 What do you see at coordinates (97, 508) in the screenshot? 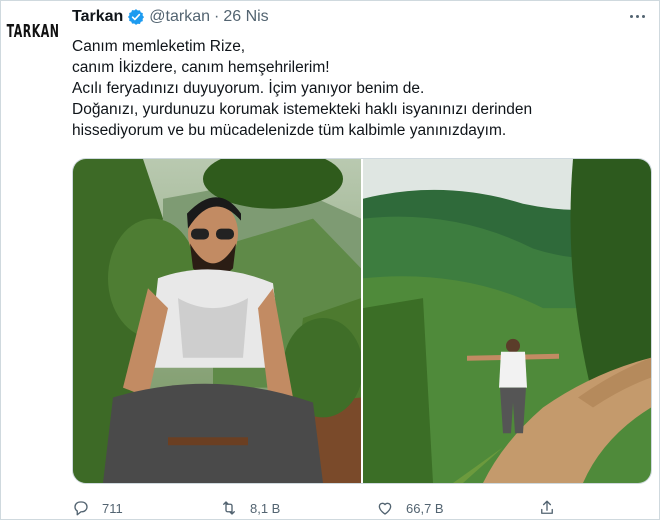
I see `reply-button: 711` at bounding box center [97, 508].